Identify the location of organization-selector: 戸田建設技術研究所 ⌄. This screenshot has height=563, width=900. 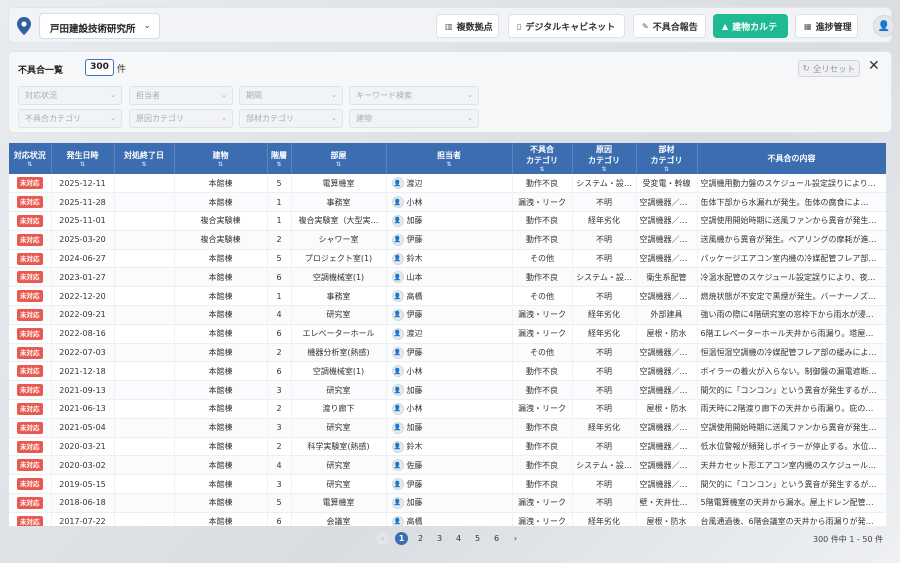
(99, 26).